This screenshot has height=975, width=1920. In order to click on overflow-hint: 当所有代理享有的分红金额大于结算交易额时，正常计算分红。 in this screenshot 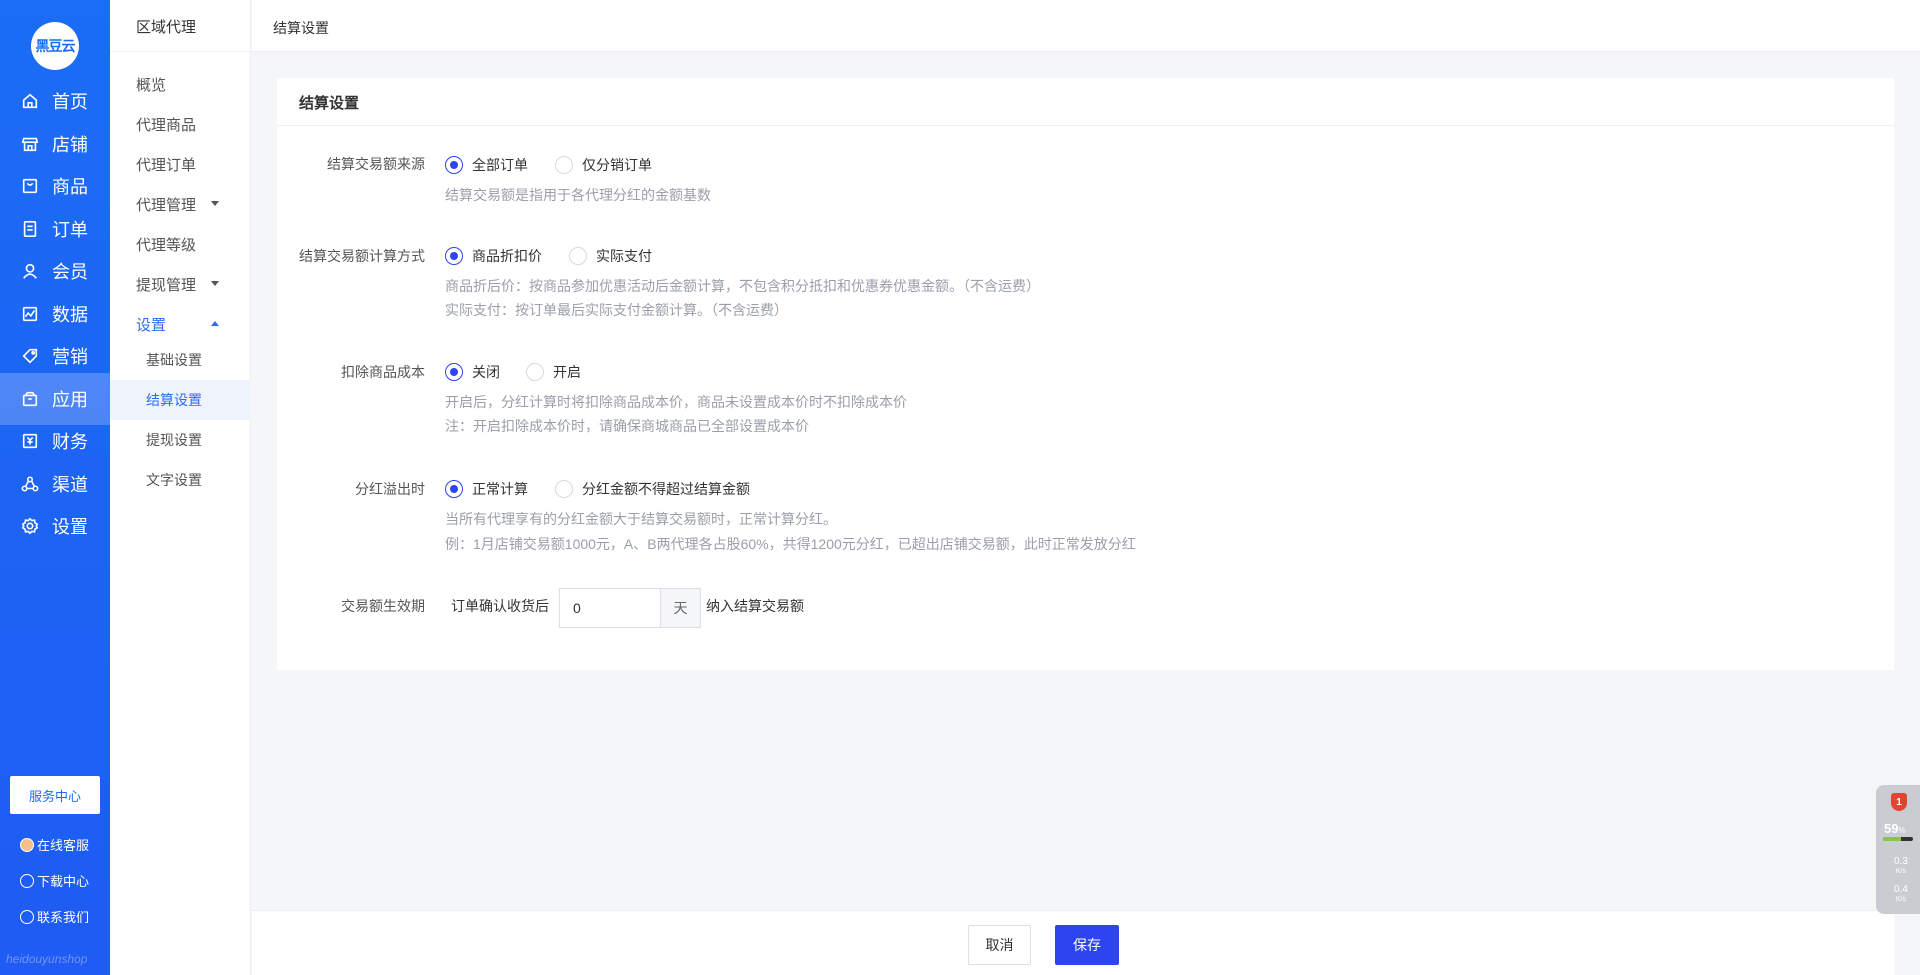, I will do `click(641, 519)`.